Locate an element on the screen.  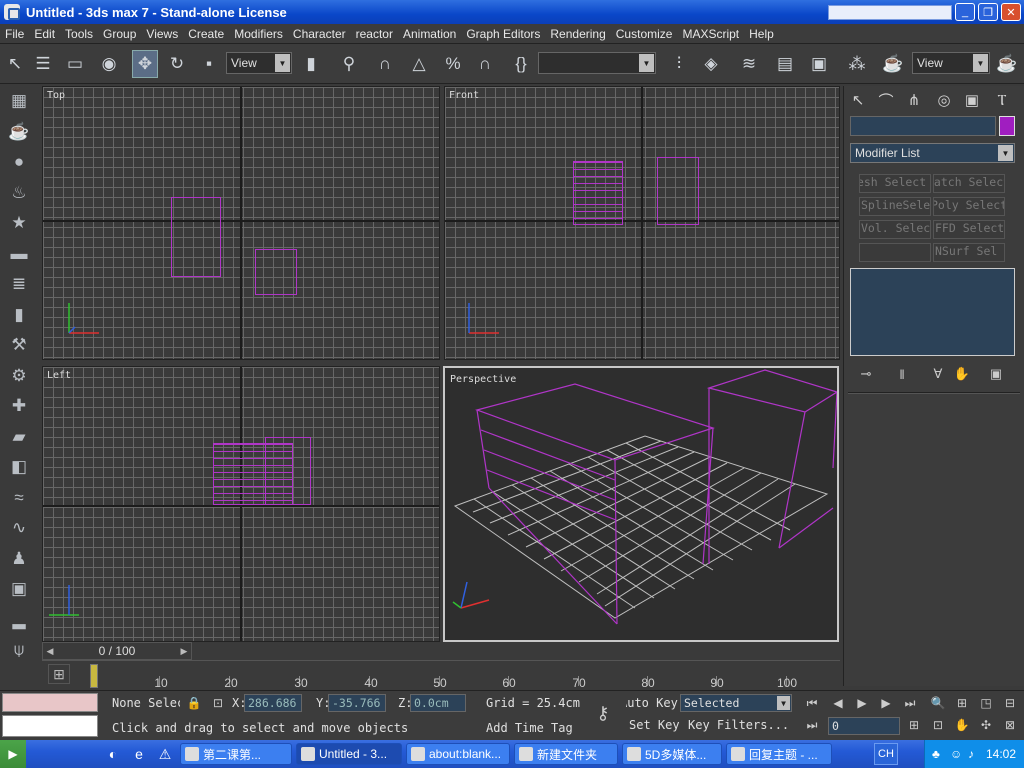
display-tab-icon: ▣ is located at coordinates (972, 100).